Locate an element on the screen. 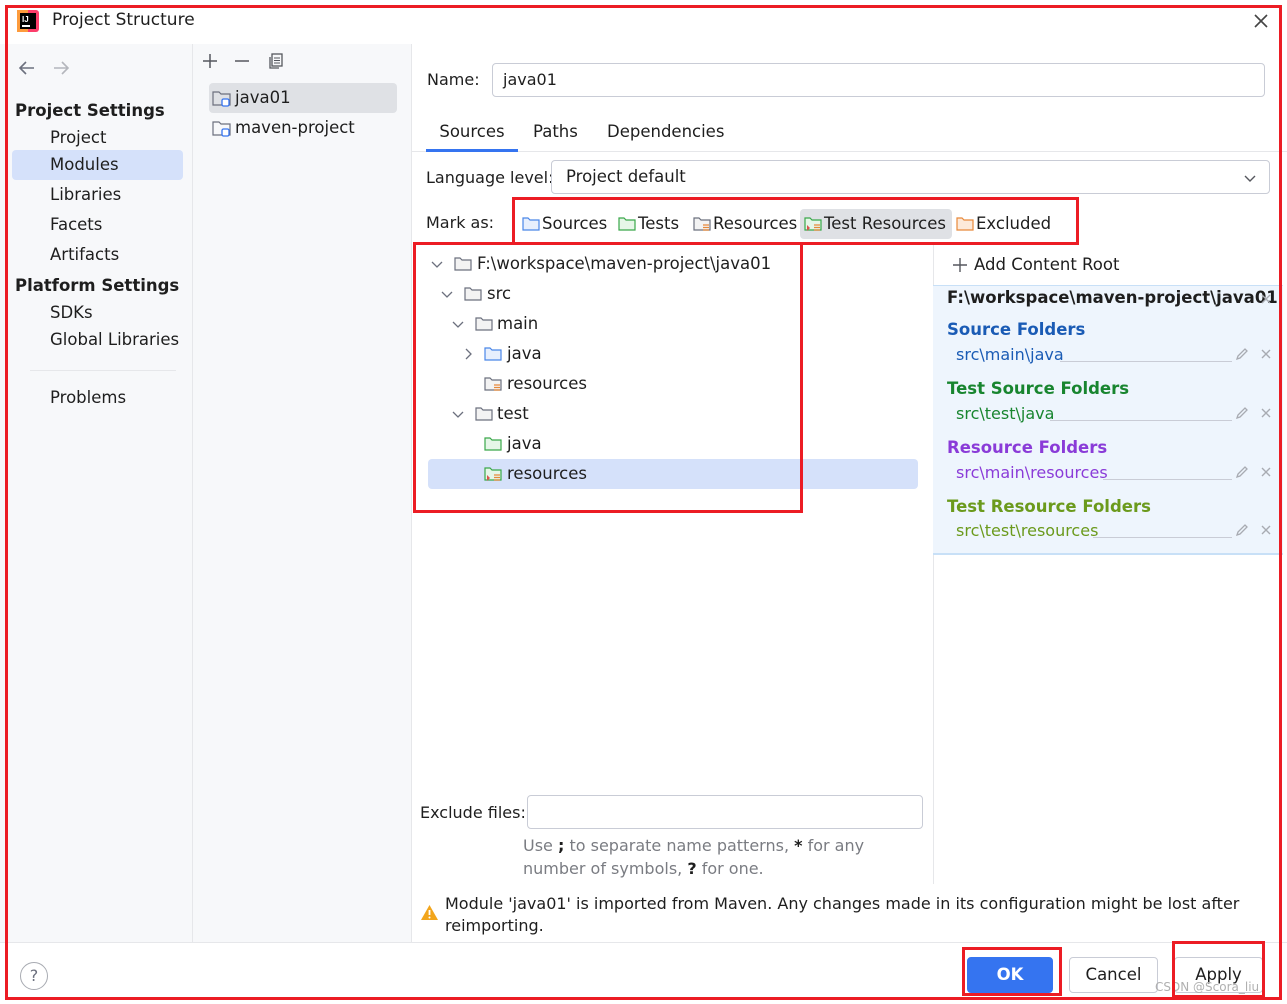 This screenshot has height=1004, width=1287. tab-paths: Paths is located at coordinates (555, 137).